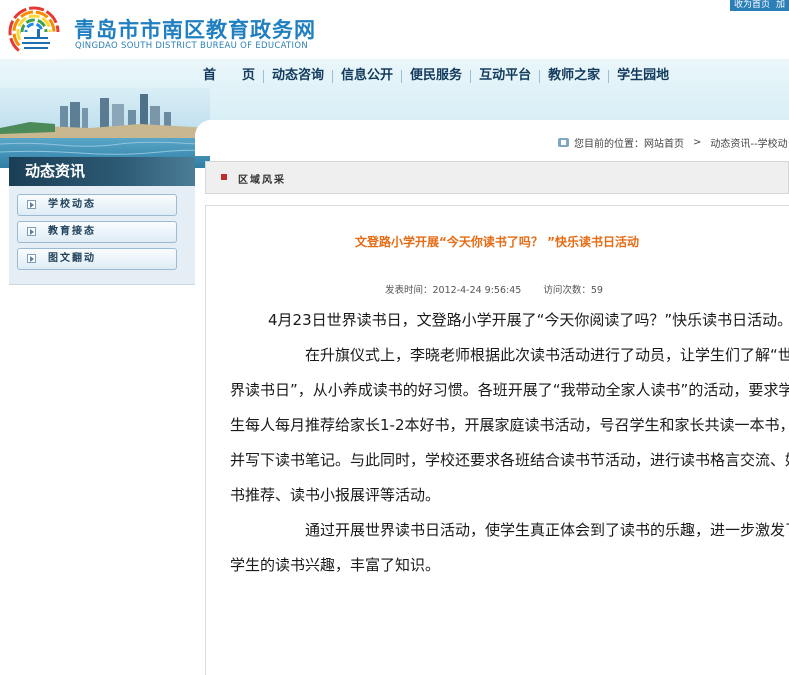 This screenshot has height=675, width=789. I want to click on breadcrumb-current: 动态资讯--学校动, so click(748, 142).